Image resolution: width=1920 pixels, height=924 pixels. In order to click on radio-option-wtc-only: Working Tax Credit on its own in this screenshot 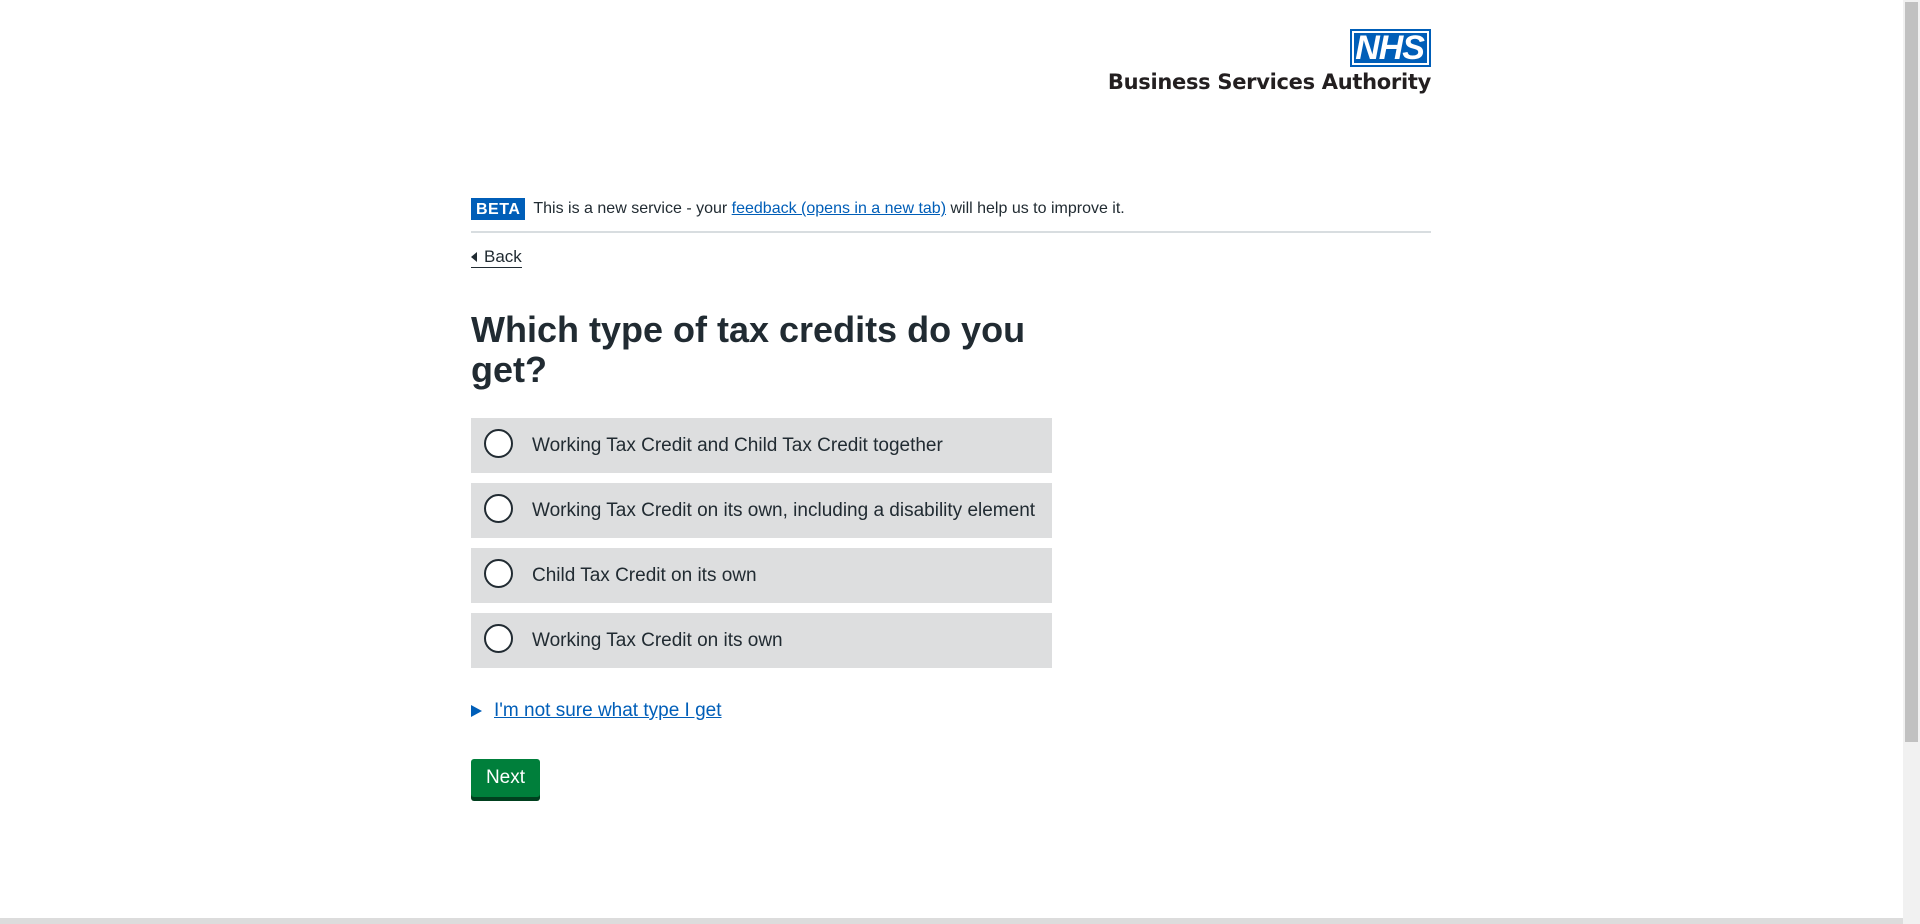, I will do `click(762, 640)`.